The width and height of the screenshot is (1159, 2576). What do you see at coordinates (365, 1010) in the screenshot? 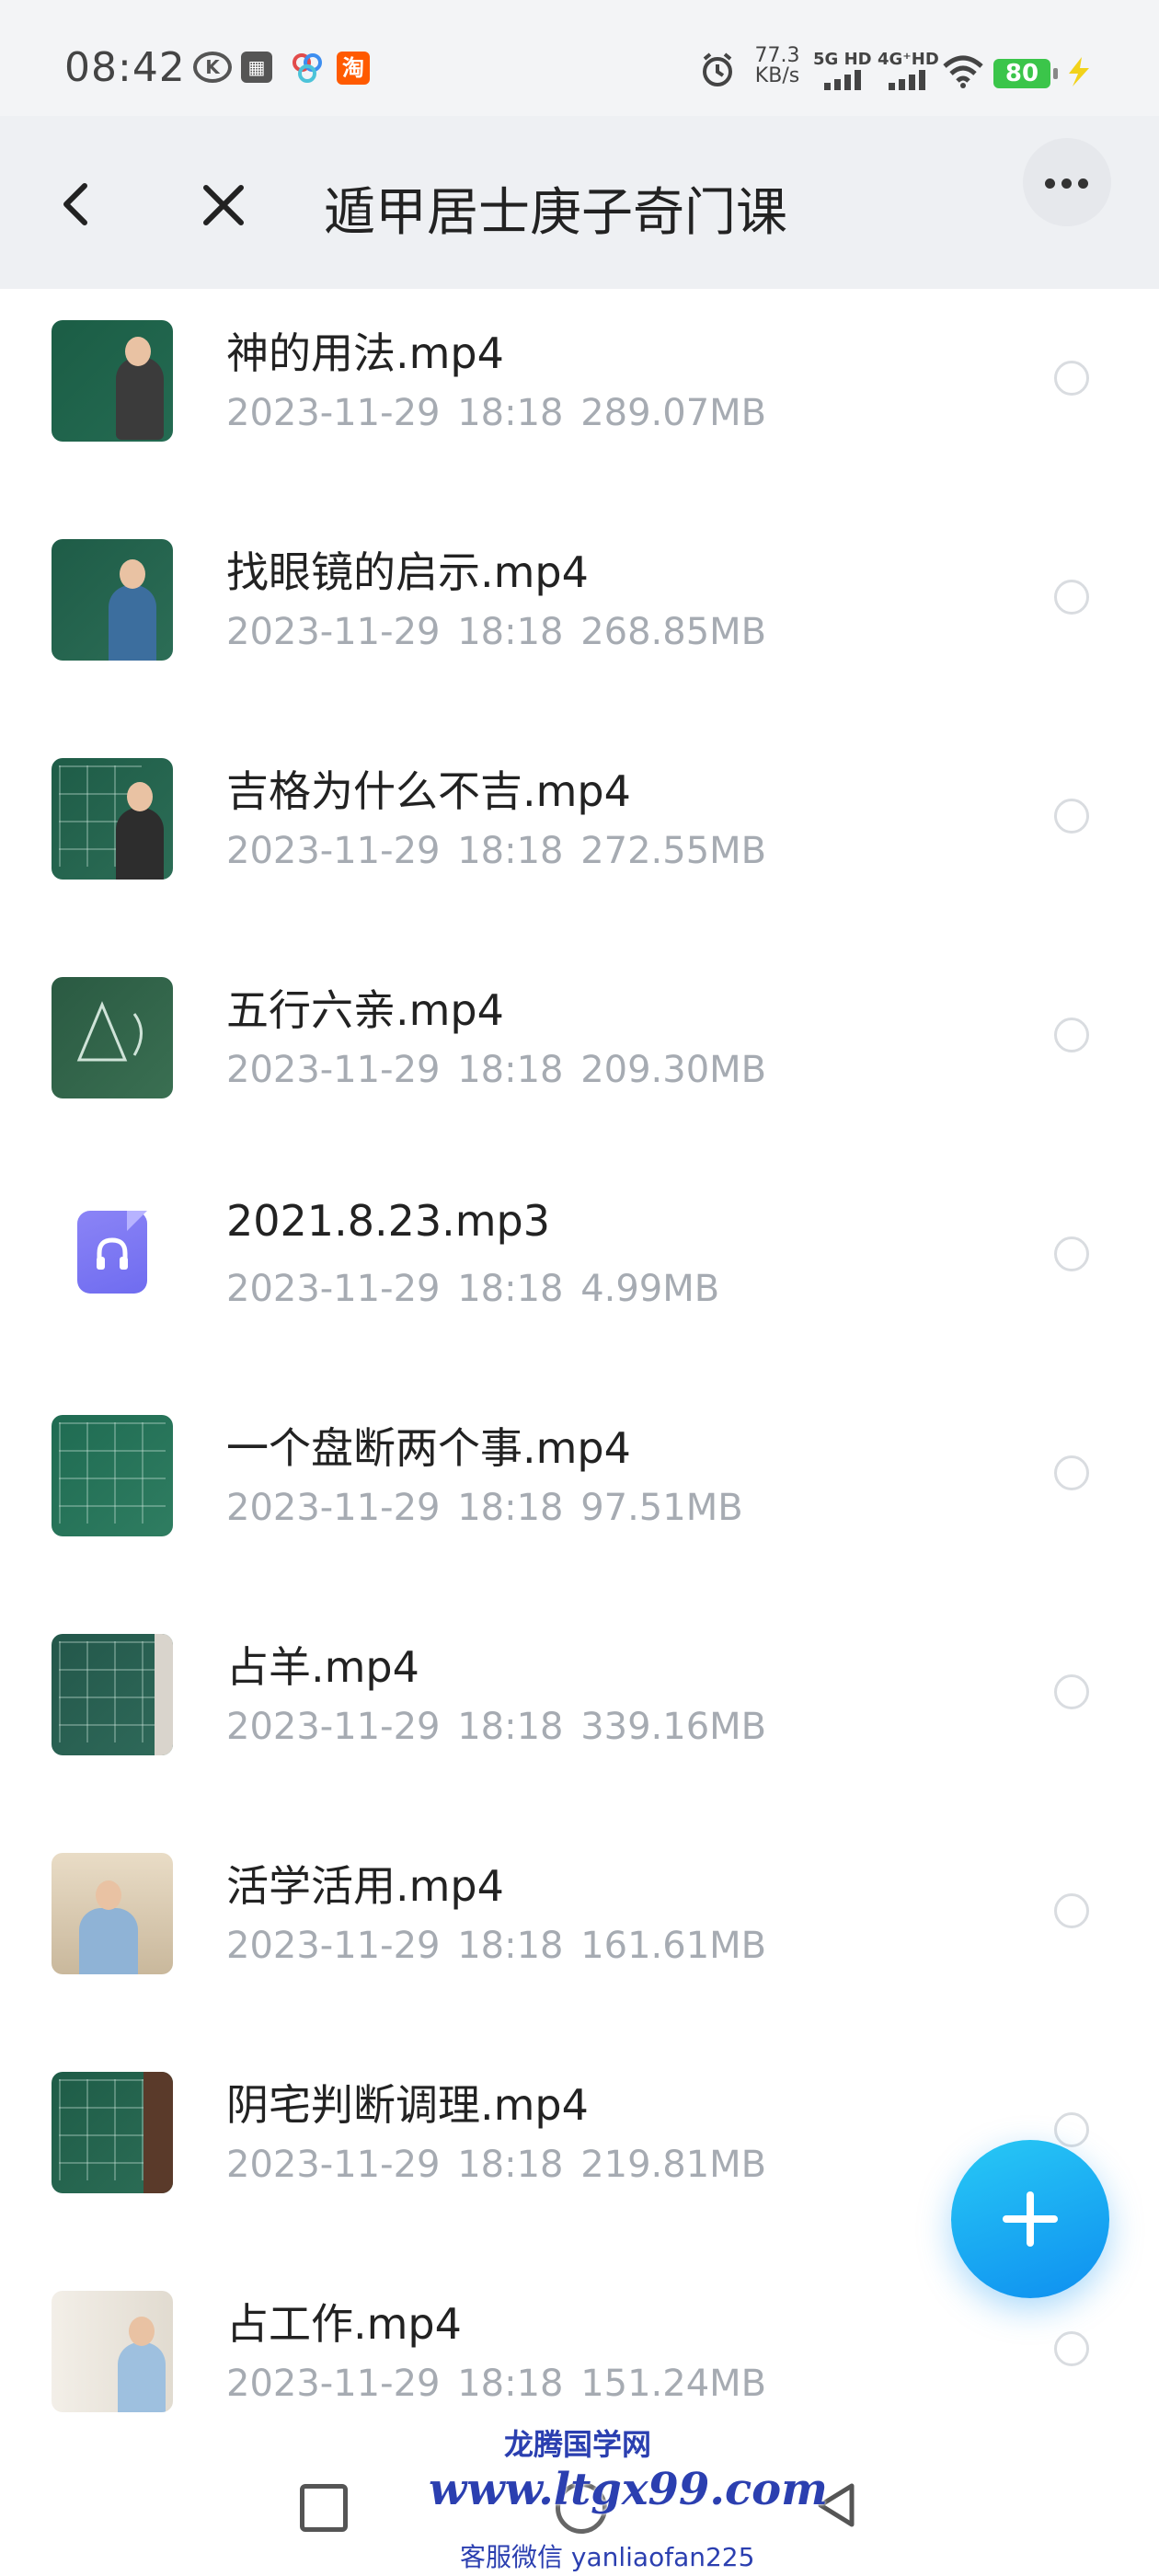
I see `file-name: 五行六亲.mp4` at bounding box center [365, 1010].